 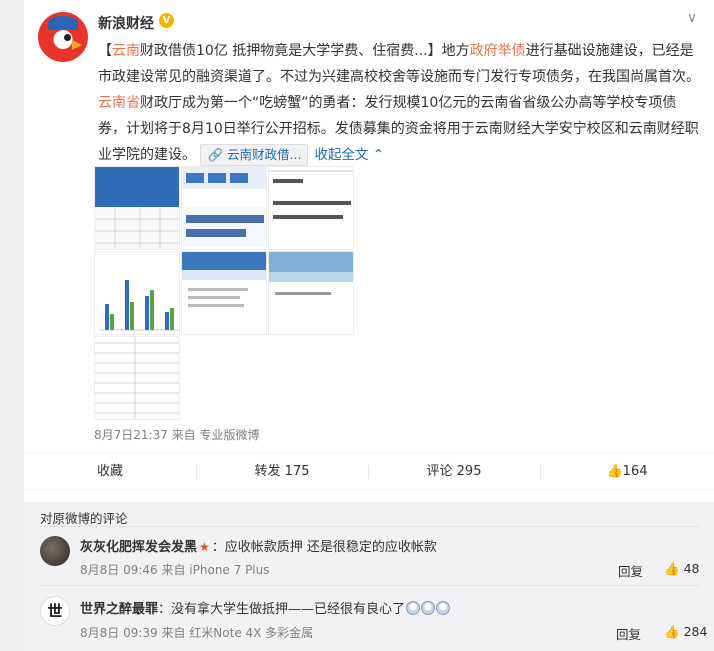 I want to click on topic-link-gov-debt: 政府举债, so click(x=498, y=51).